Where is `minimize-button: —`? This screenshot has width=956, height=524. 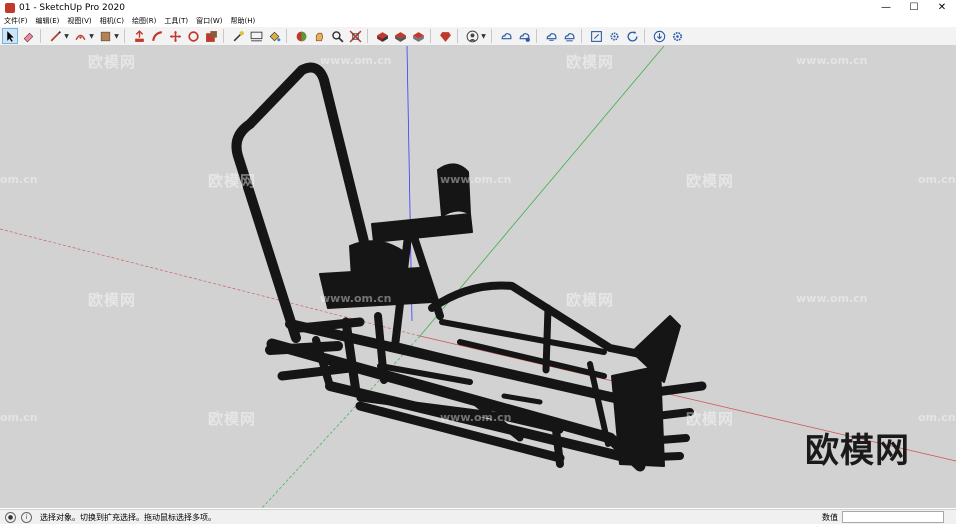
minimize-button: — is located at coordinates (886, 7).